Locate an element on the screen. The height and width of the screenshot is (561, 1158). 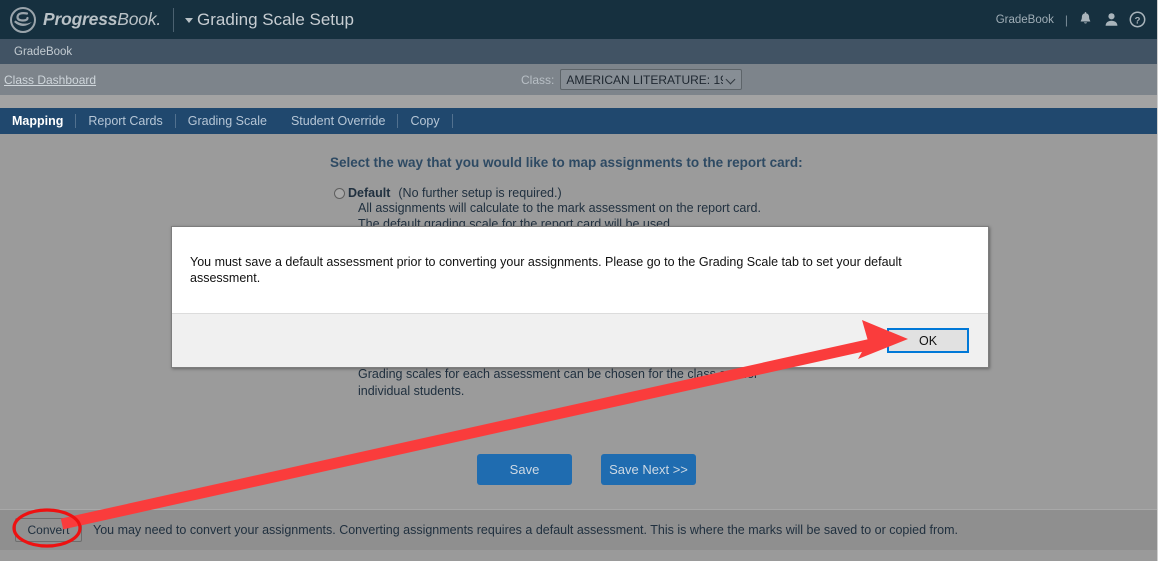
brand-logo: ProgressBook. is located at coordinates (80, 19).